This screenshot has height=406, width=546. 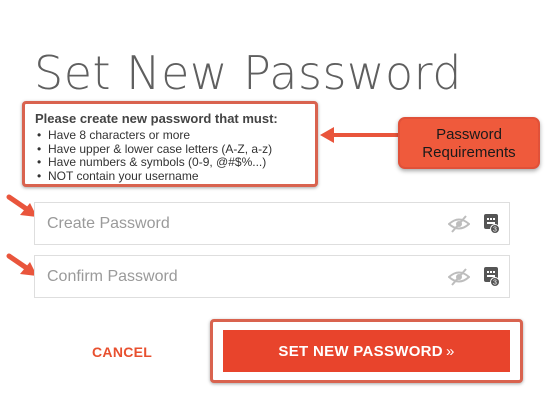 I want to click on confirm-password-input, so click(x=237, y=276).